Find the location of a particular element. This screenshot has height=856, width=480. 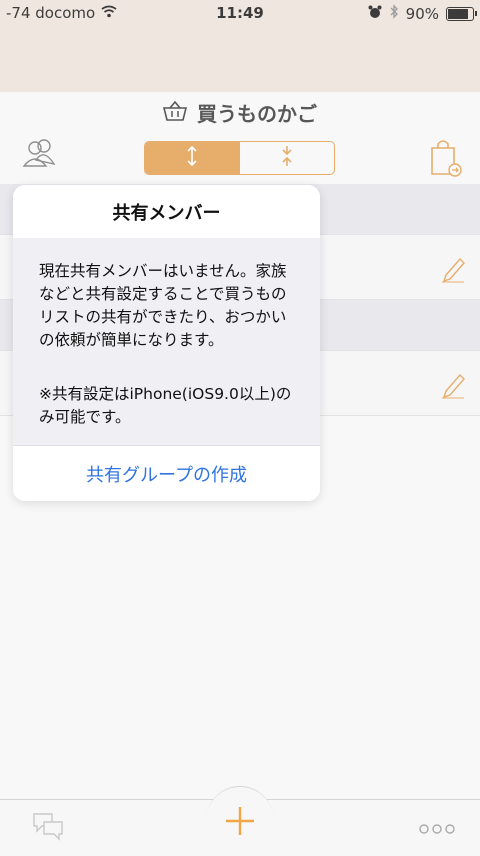

chat-icon is located at coordinates (48, 829).